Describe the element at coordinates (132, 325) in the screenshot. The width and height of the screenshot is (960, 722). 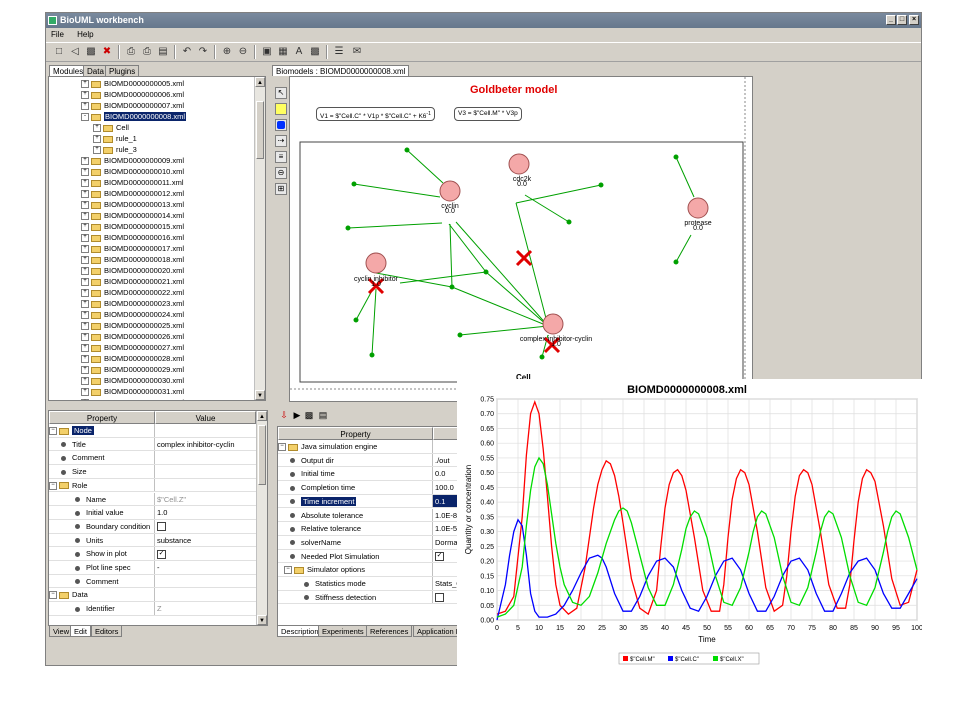
I see `tree-item: + BIOMD0000000025.xml` at that location.